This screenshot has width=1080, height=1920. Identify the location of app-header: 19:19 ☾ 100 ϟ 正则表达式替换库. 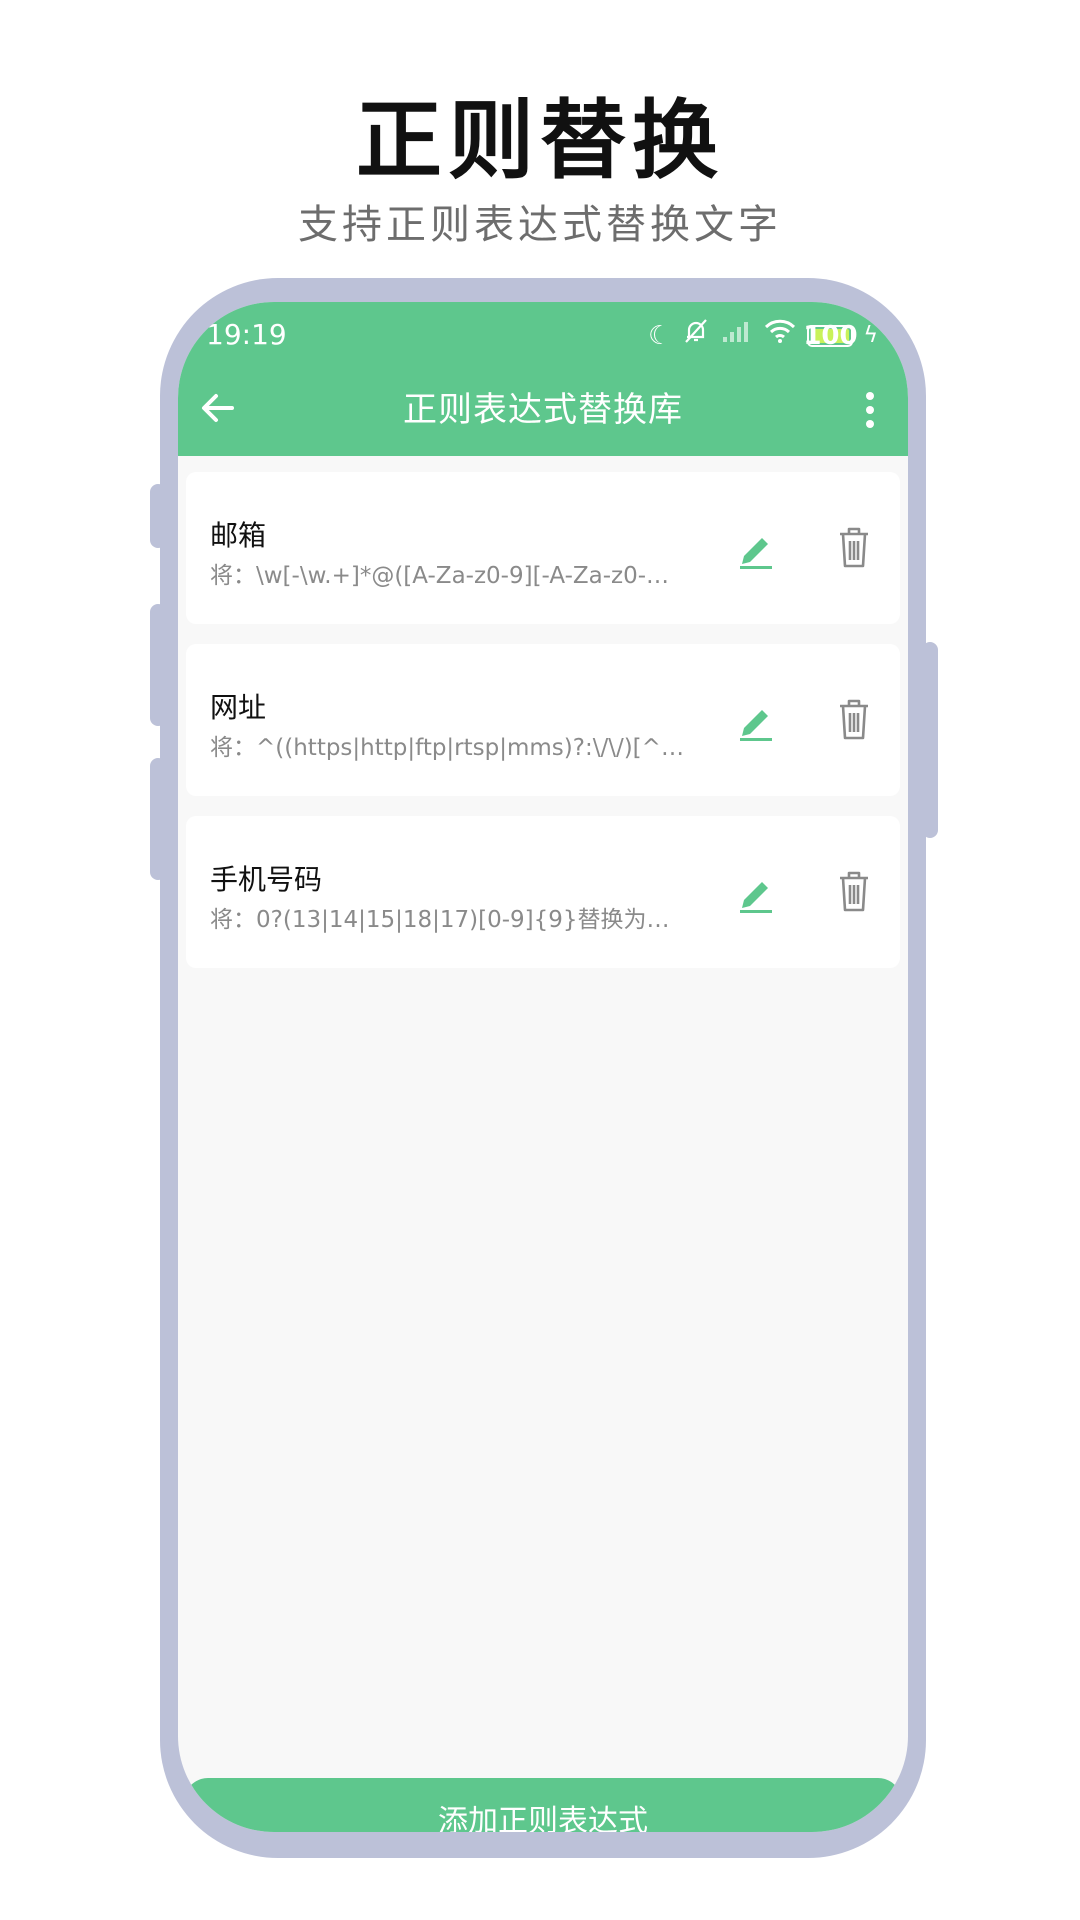
(543, 379).